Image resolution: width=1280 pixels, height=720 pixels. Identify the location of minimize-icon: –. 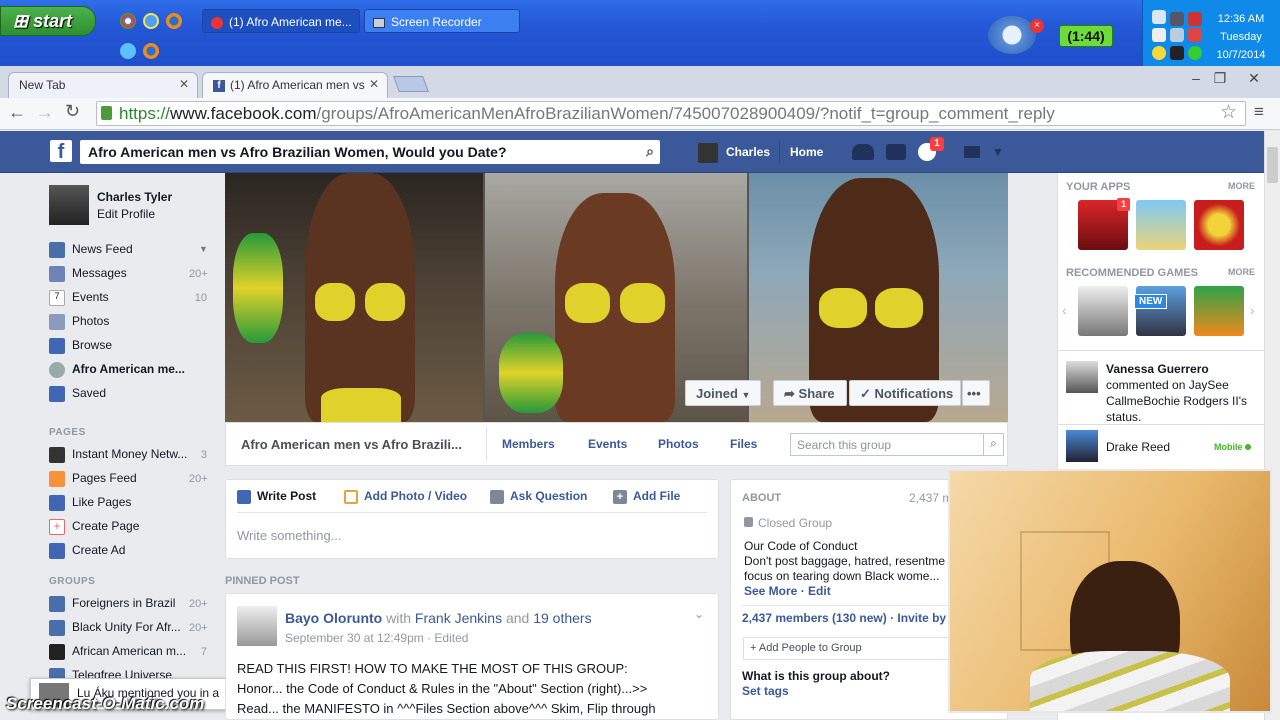
(1196, 79).